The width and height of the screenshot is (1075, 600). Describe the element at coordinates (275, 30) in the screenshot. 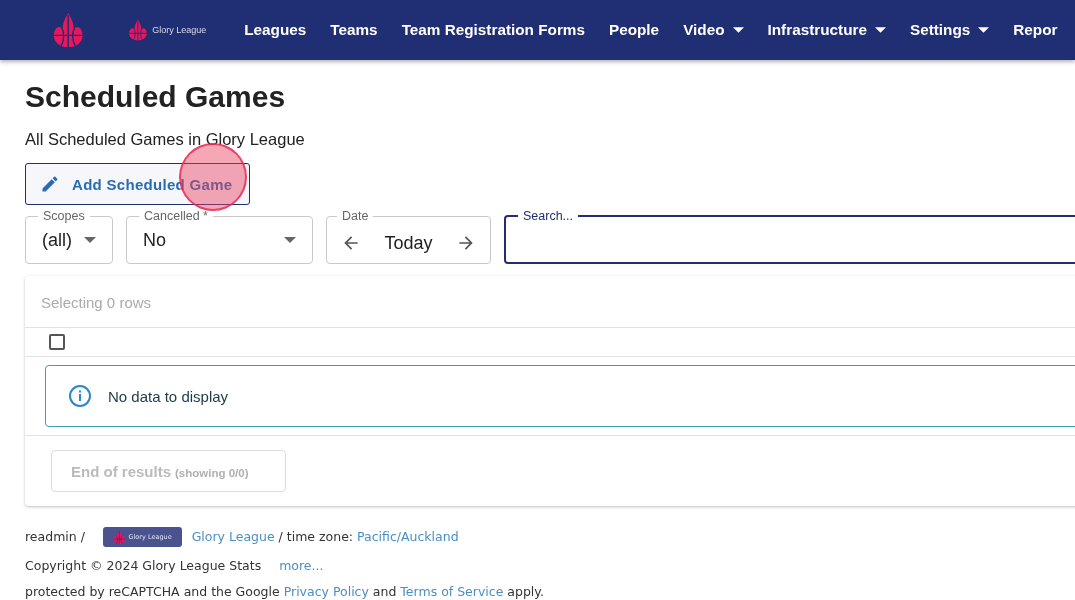

I see `nav-link: Leagues` at that location.